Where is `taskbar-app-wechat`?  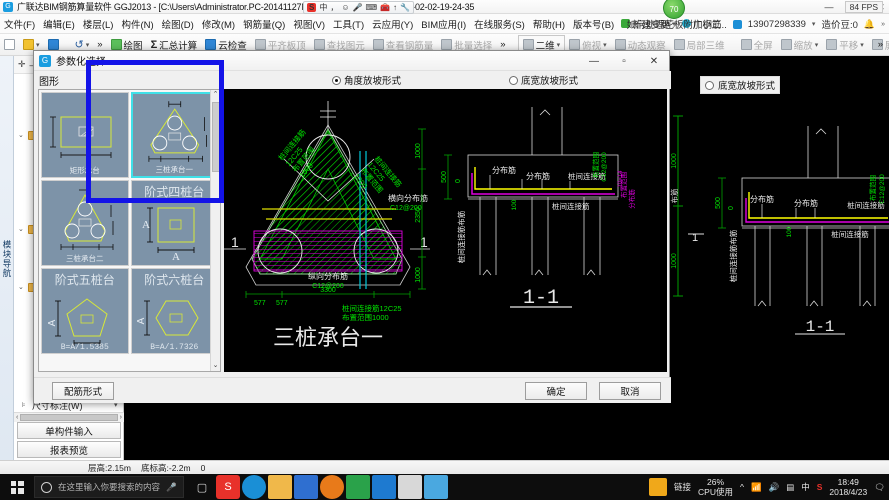
taskbar-app-wechat is located at coordinates (358, 487).